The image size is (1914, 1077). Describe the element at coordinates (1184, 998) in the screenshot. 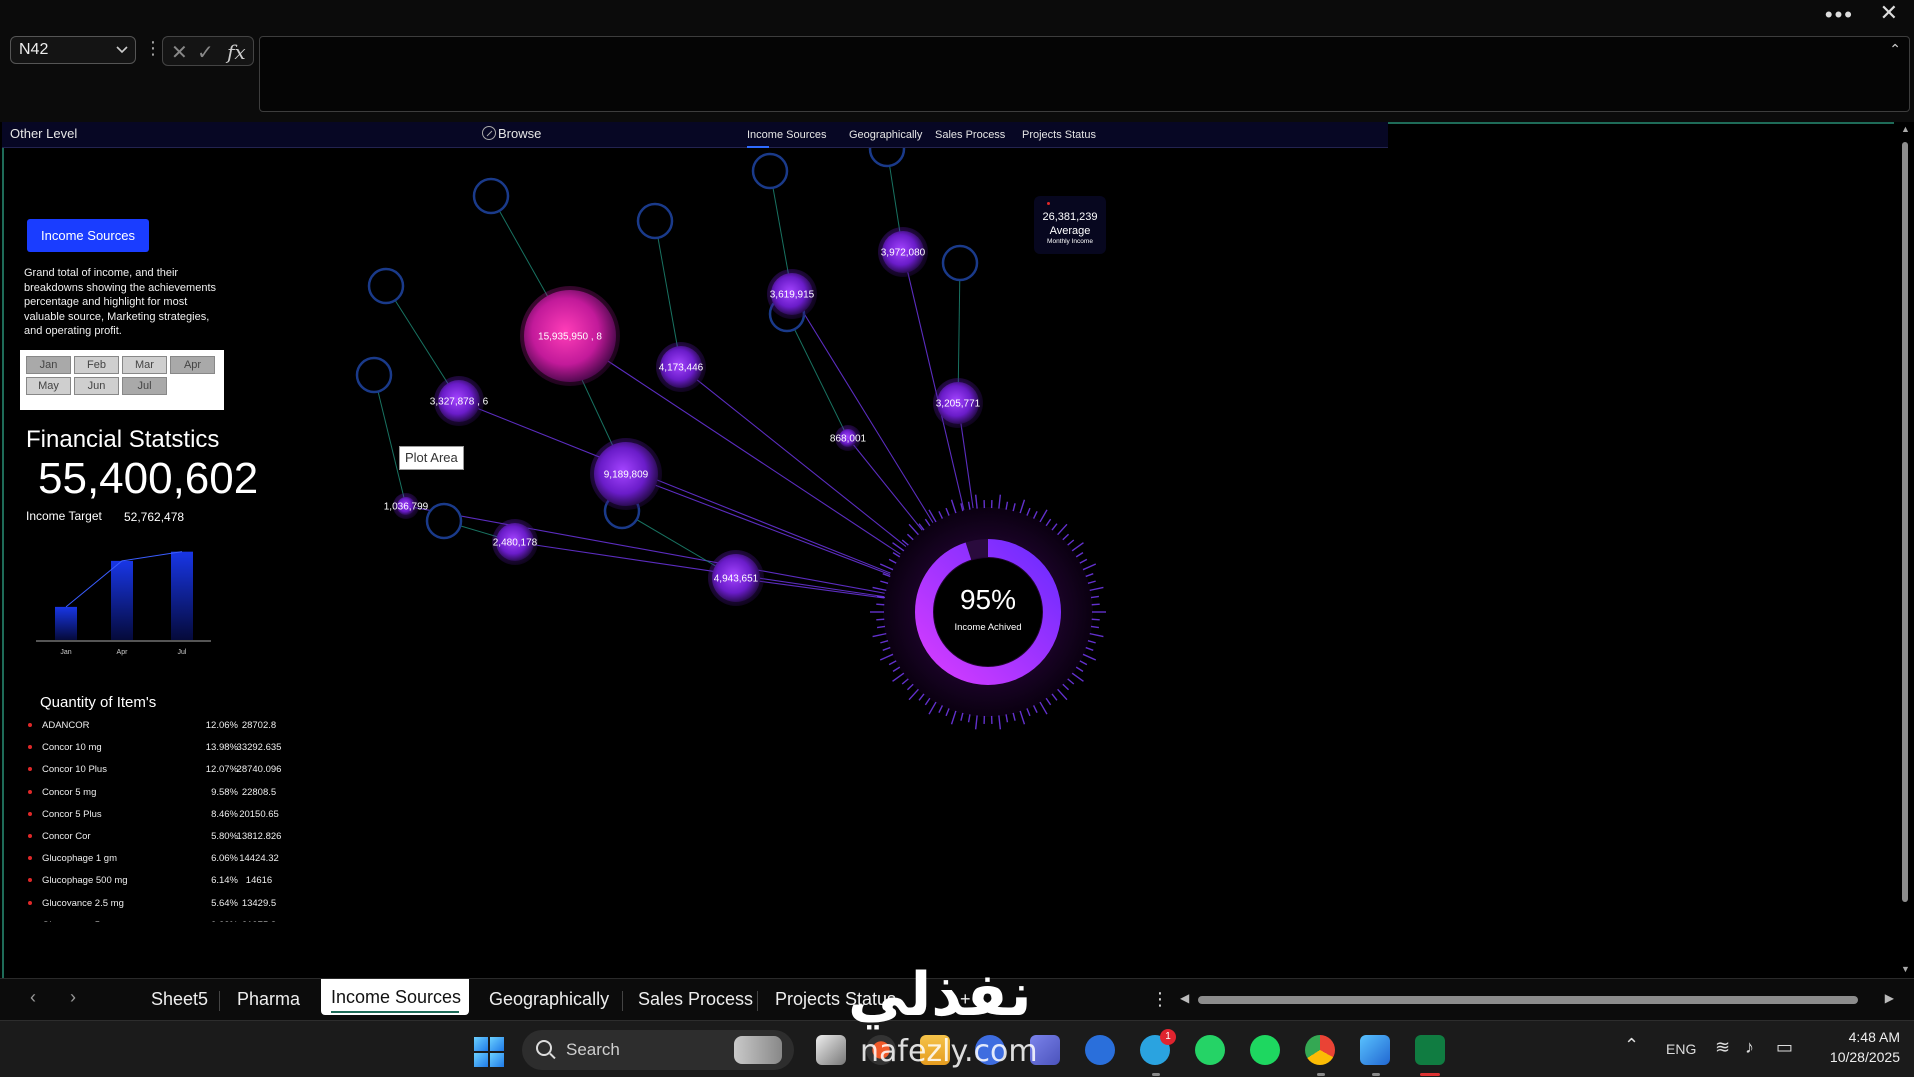

I see `scroll-left-icon: ◀` at that location.